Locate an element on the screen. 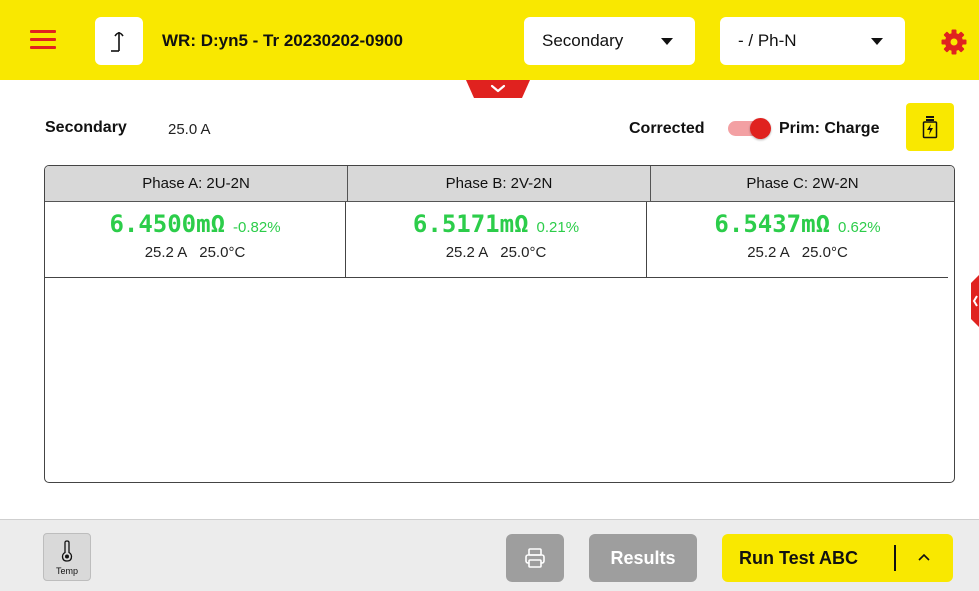 This screenshot has width=979, height=591. hamburger-menu-icon is located at coordinates (43, 41).